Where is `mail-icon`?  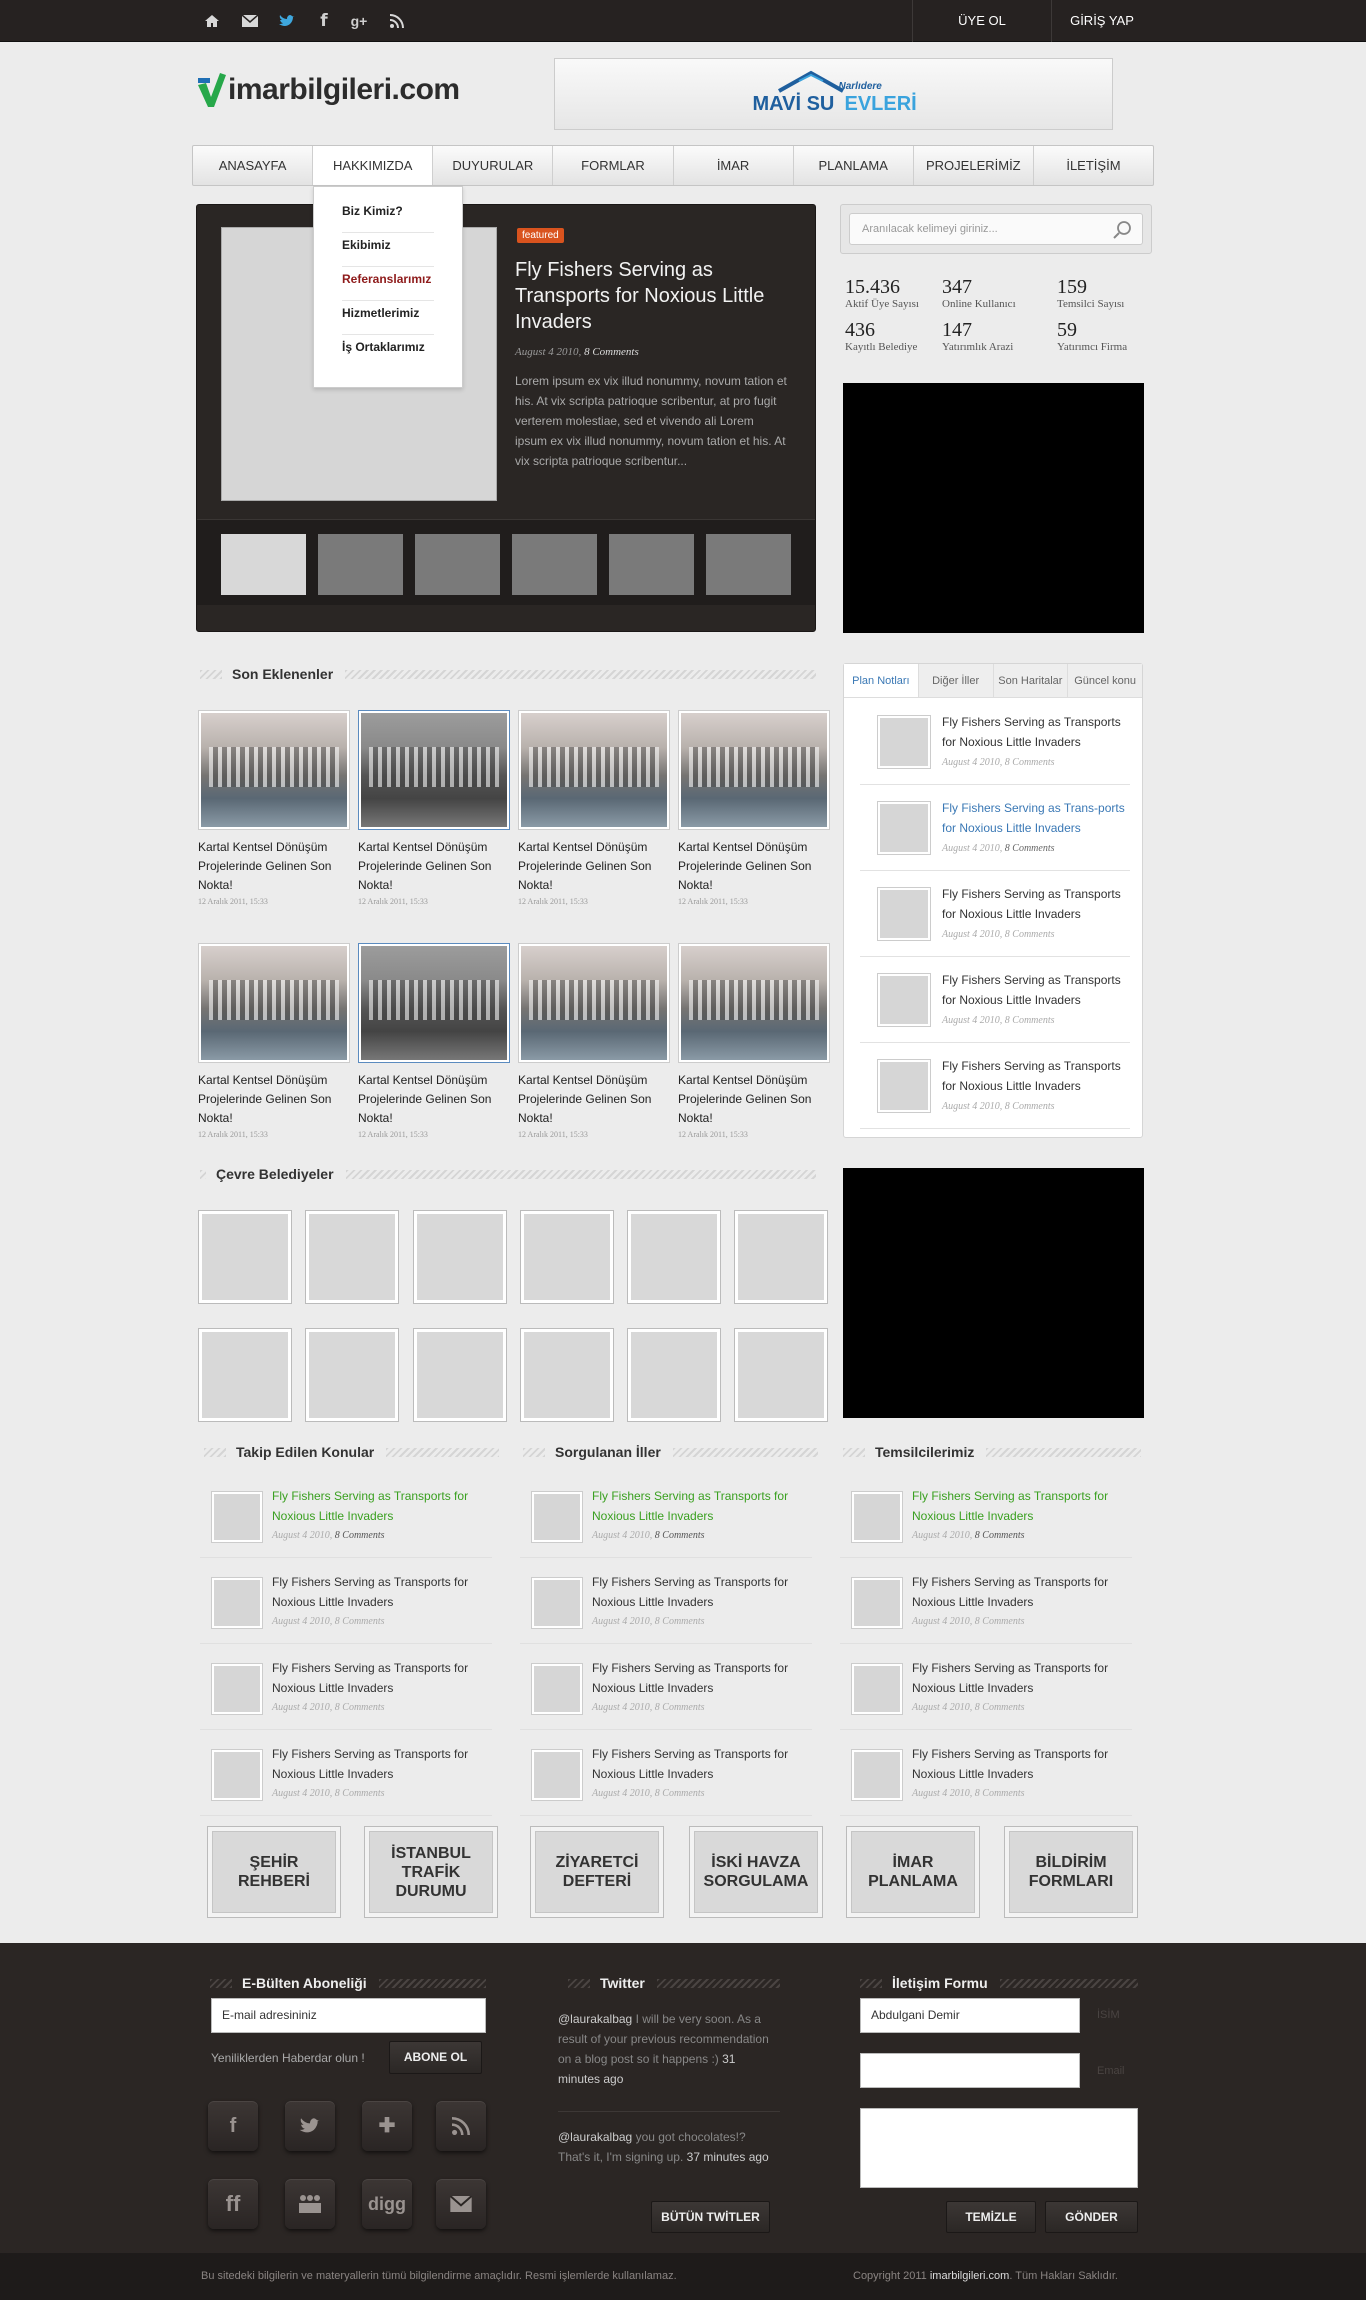 mail-icon is located at coordinates (250, 21).